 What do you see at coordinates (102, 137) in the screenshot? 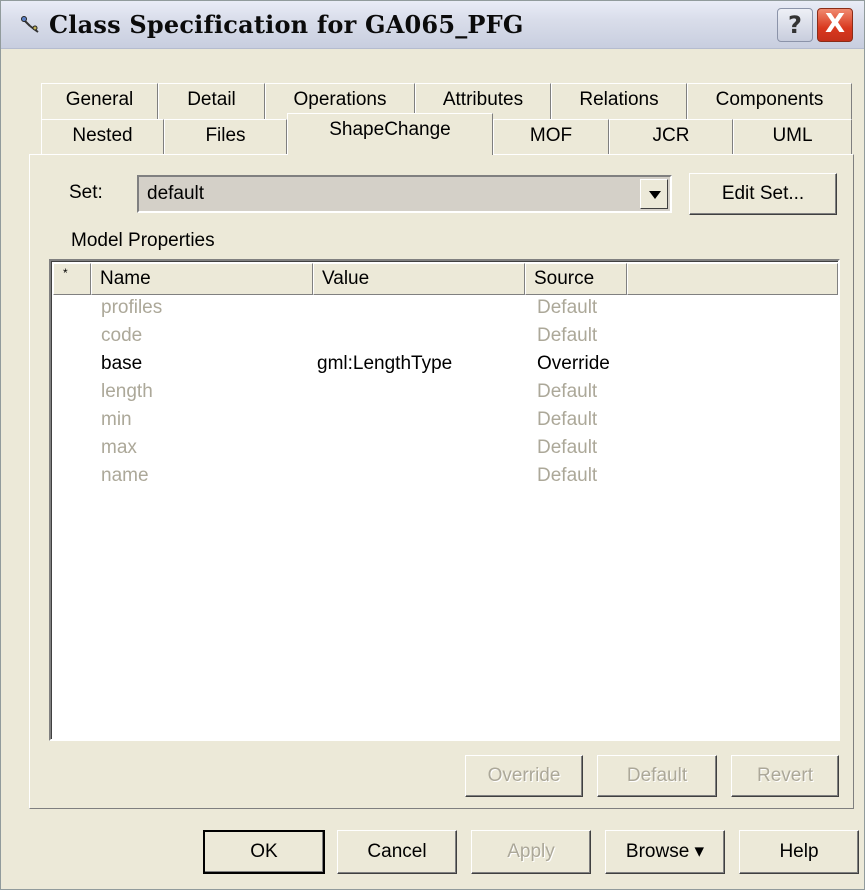
I see `tab-nested: Nested` at bounding box center [102, 137].